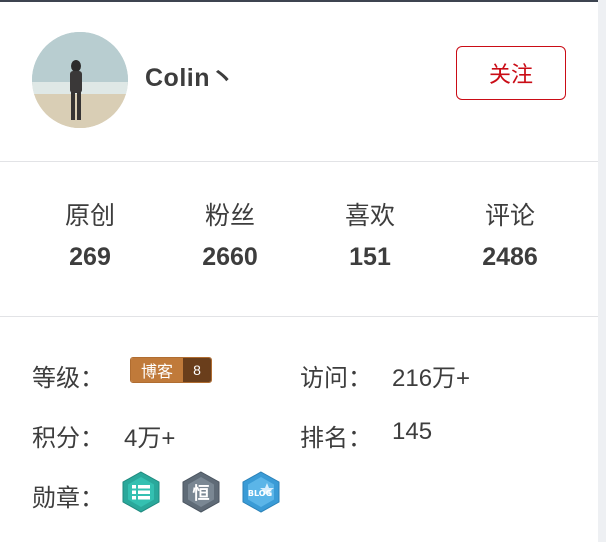 This screenshot has width=606, height=542. I want to click on stat-comments: 评论 2486, so click(510, 243).